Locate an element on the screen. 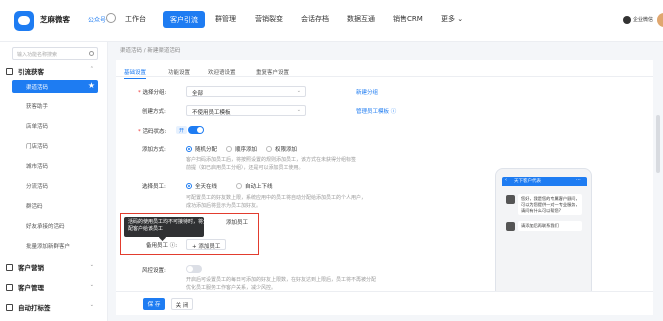 This screenshot has width=663, height=321. app-tag: 公众号 is located at coordinates (97, 19).